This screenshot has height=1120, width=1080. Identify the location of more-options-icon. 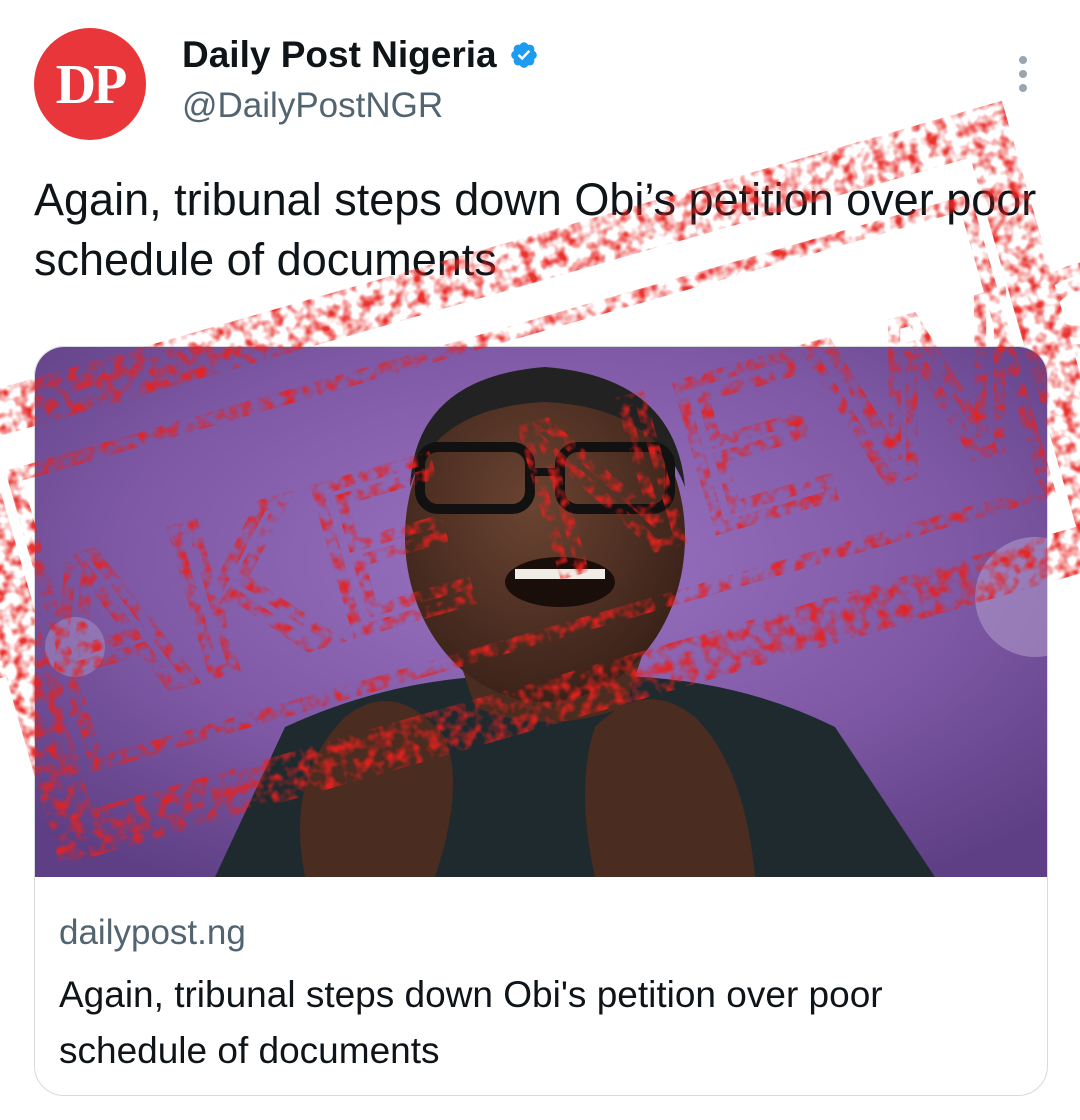
(1023, 74).